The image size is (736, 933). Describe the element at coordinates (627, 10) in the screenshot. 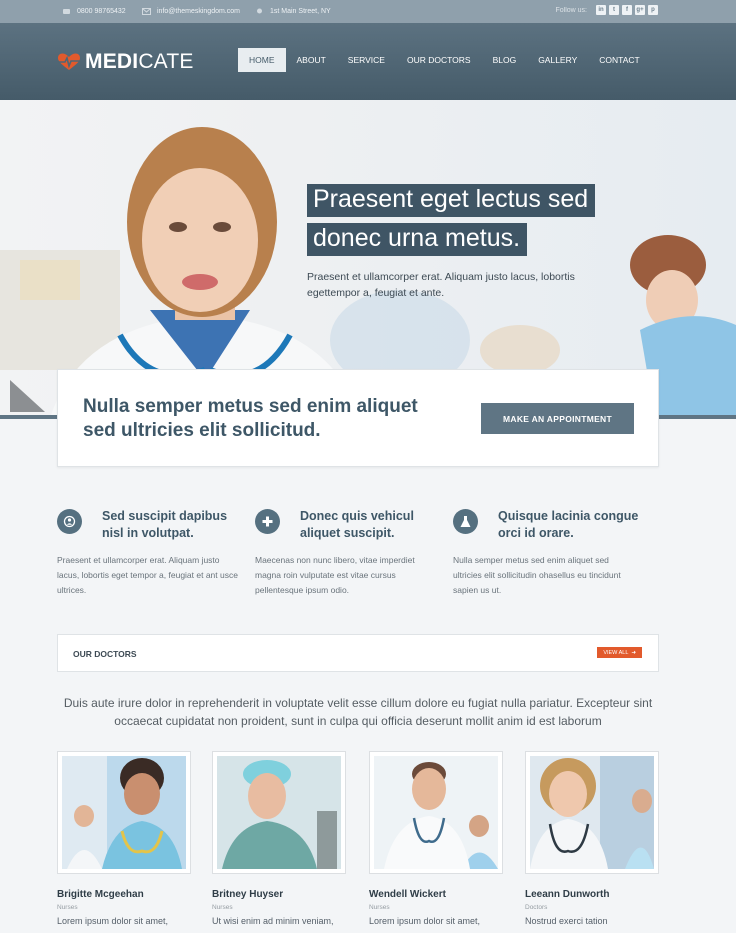

I see `facebook-icon: f` at that location.